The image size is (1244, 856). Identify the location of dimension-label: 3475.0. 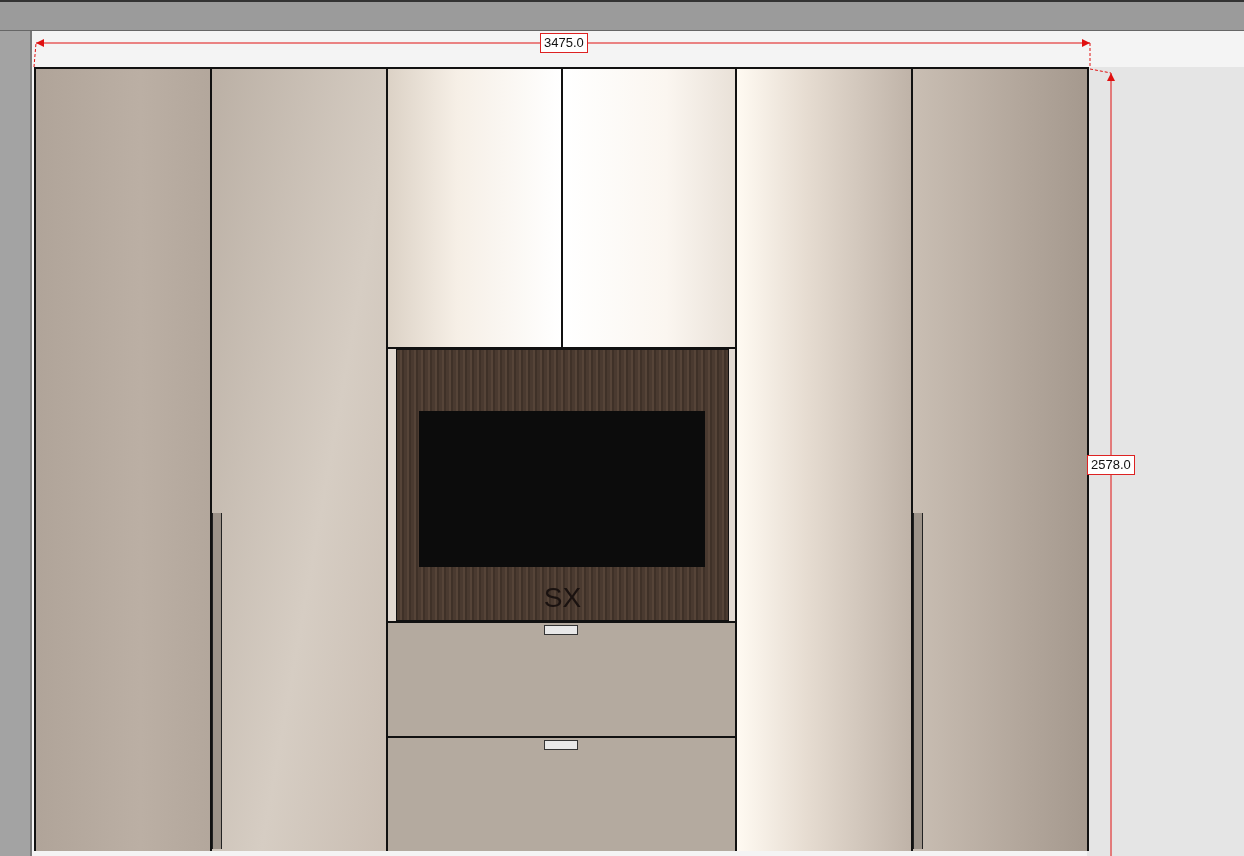
(564, 43).